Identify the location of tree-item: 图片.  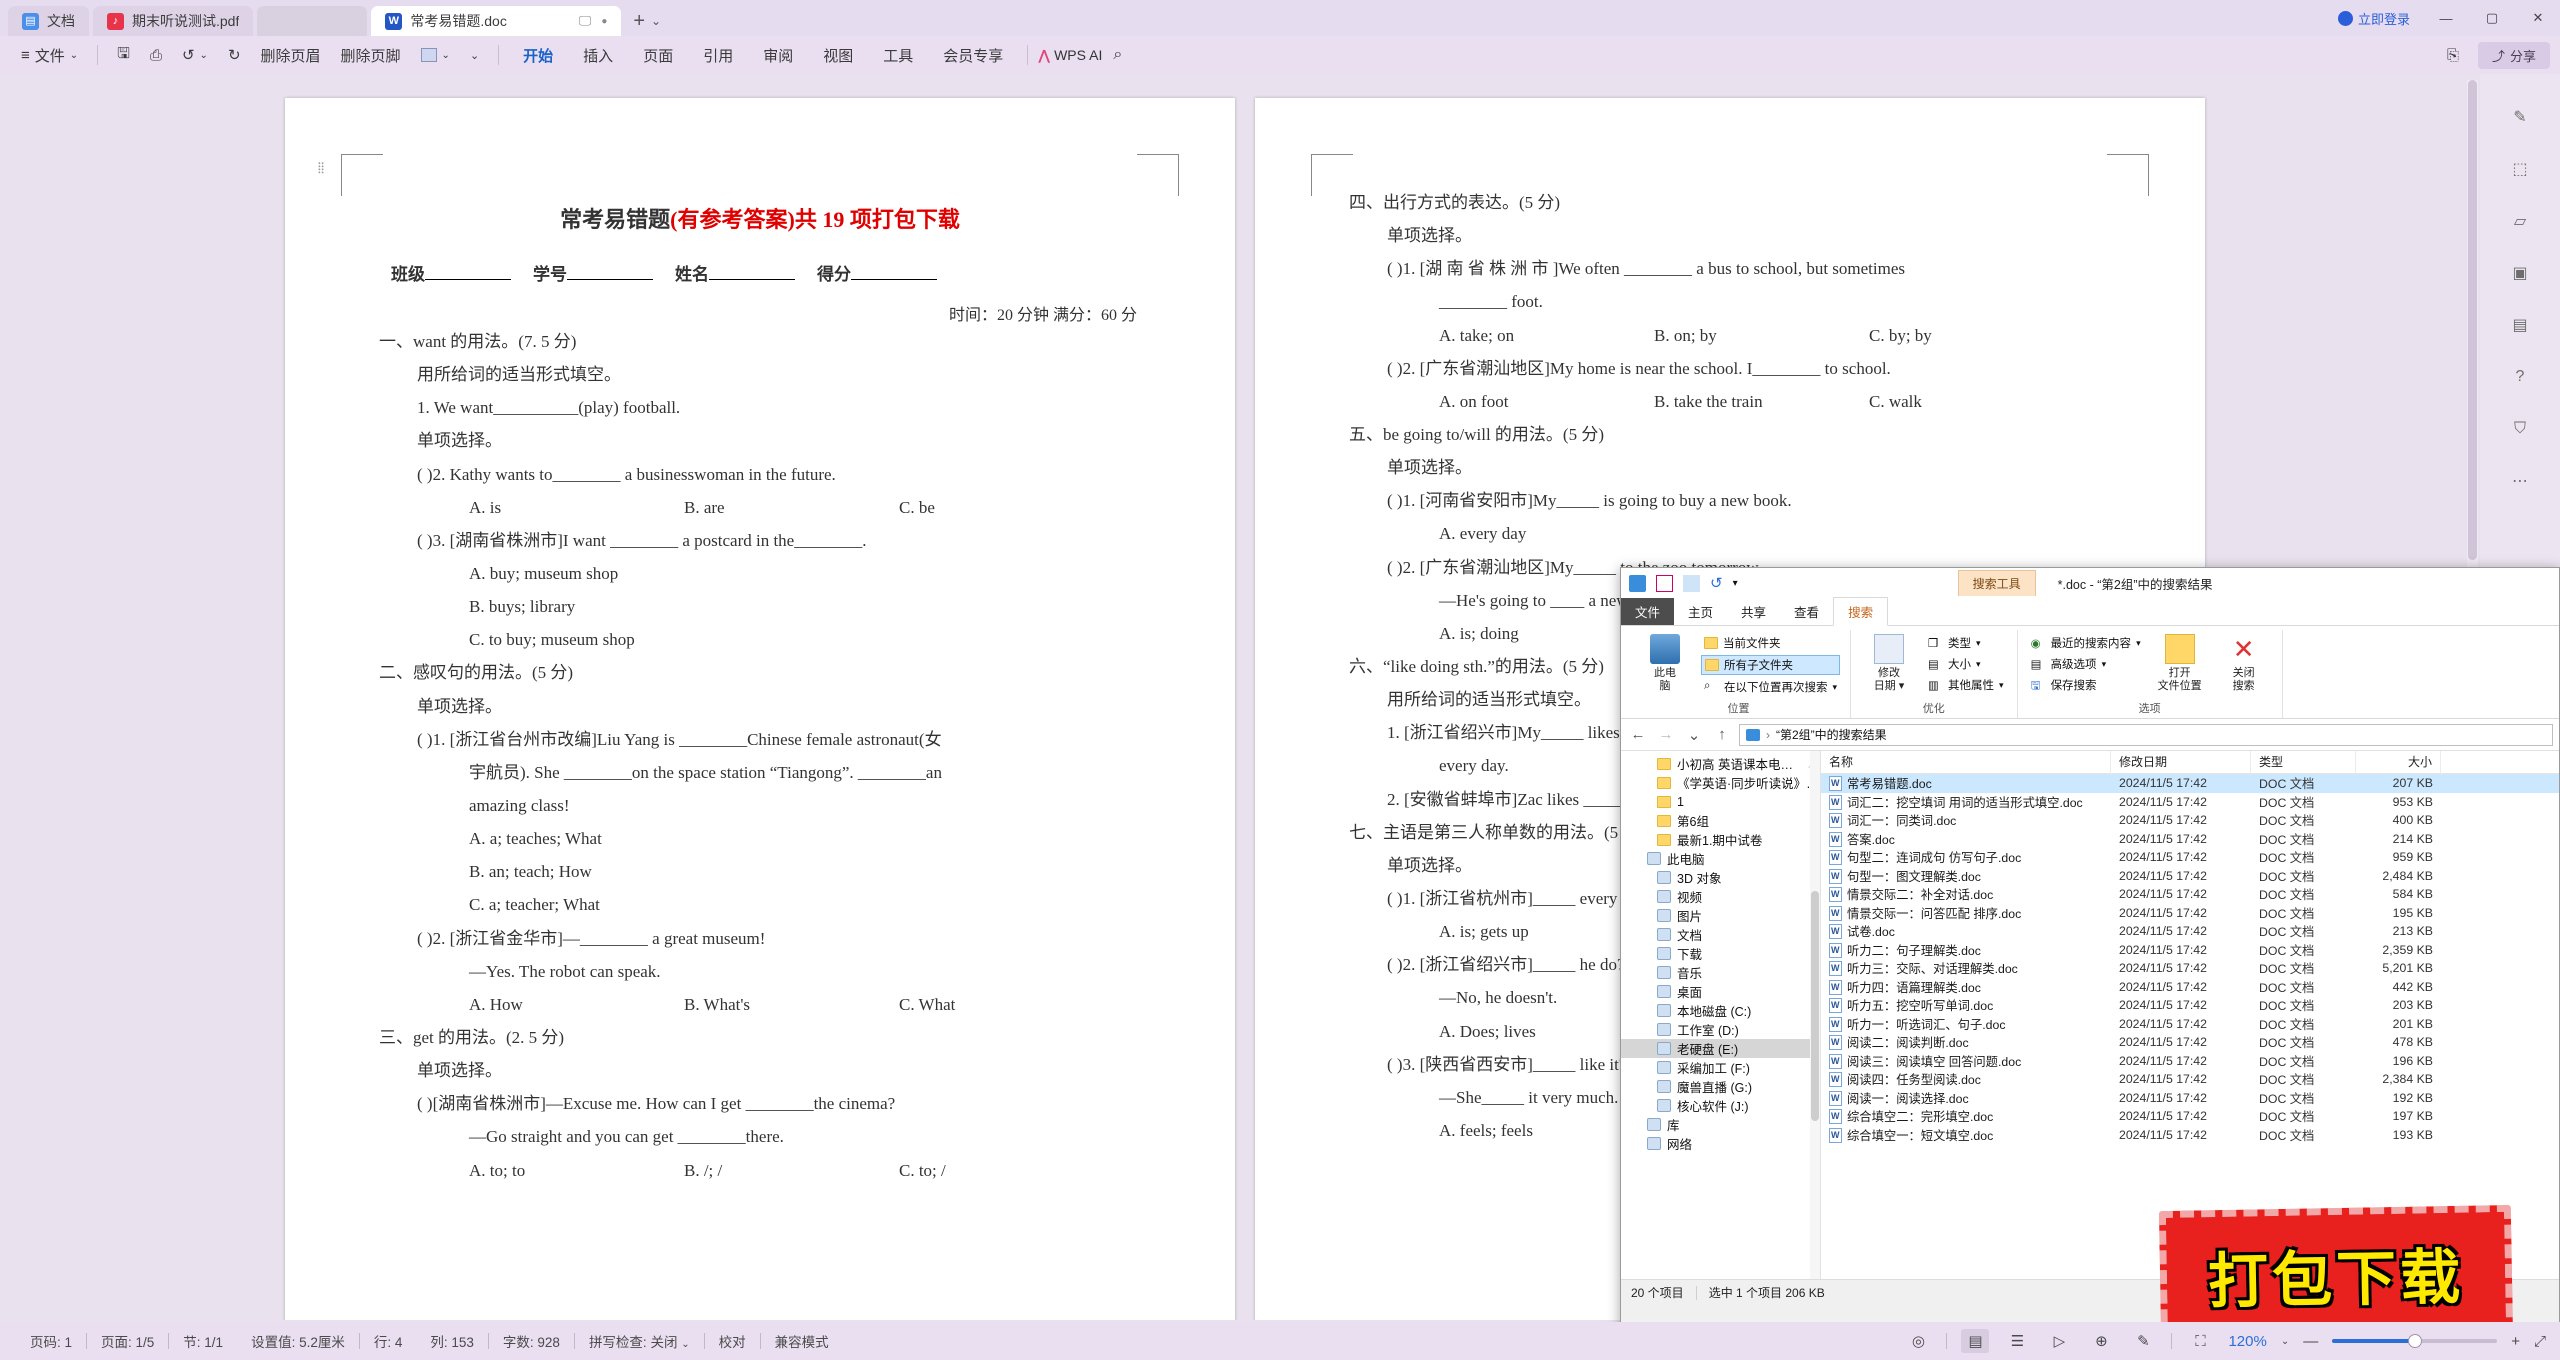
(1720, 915).